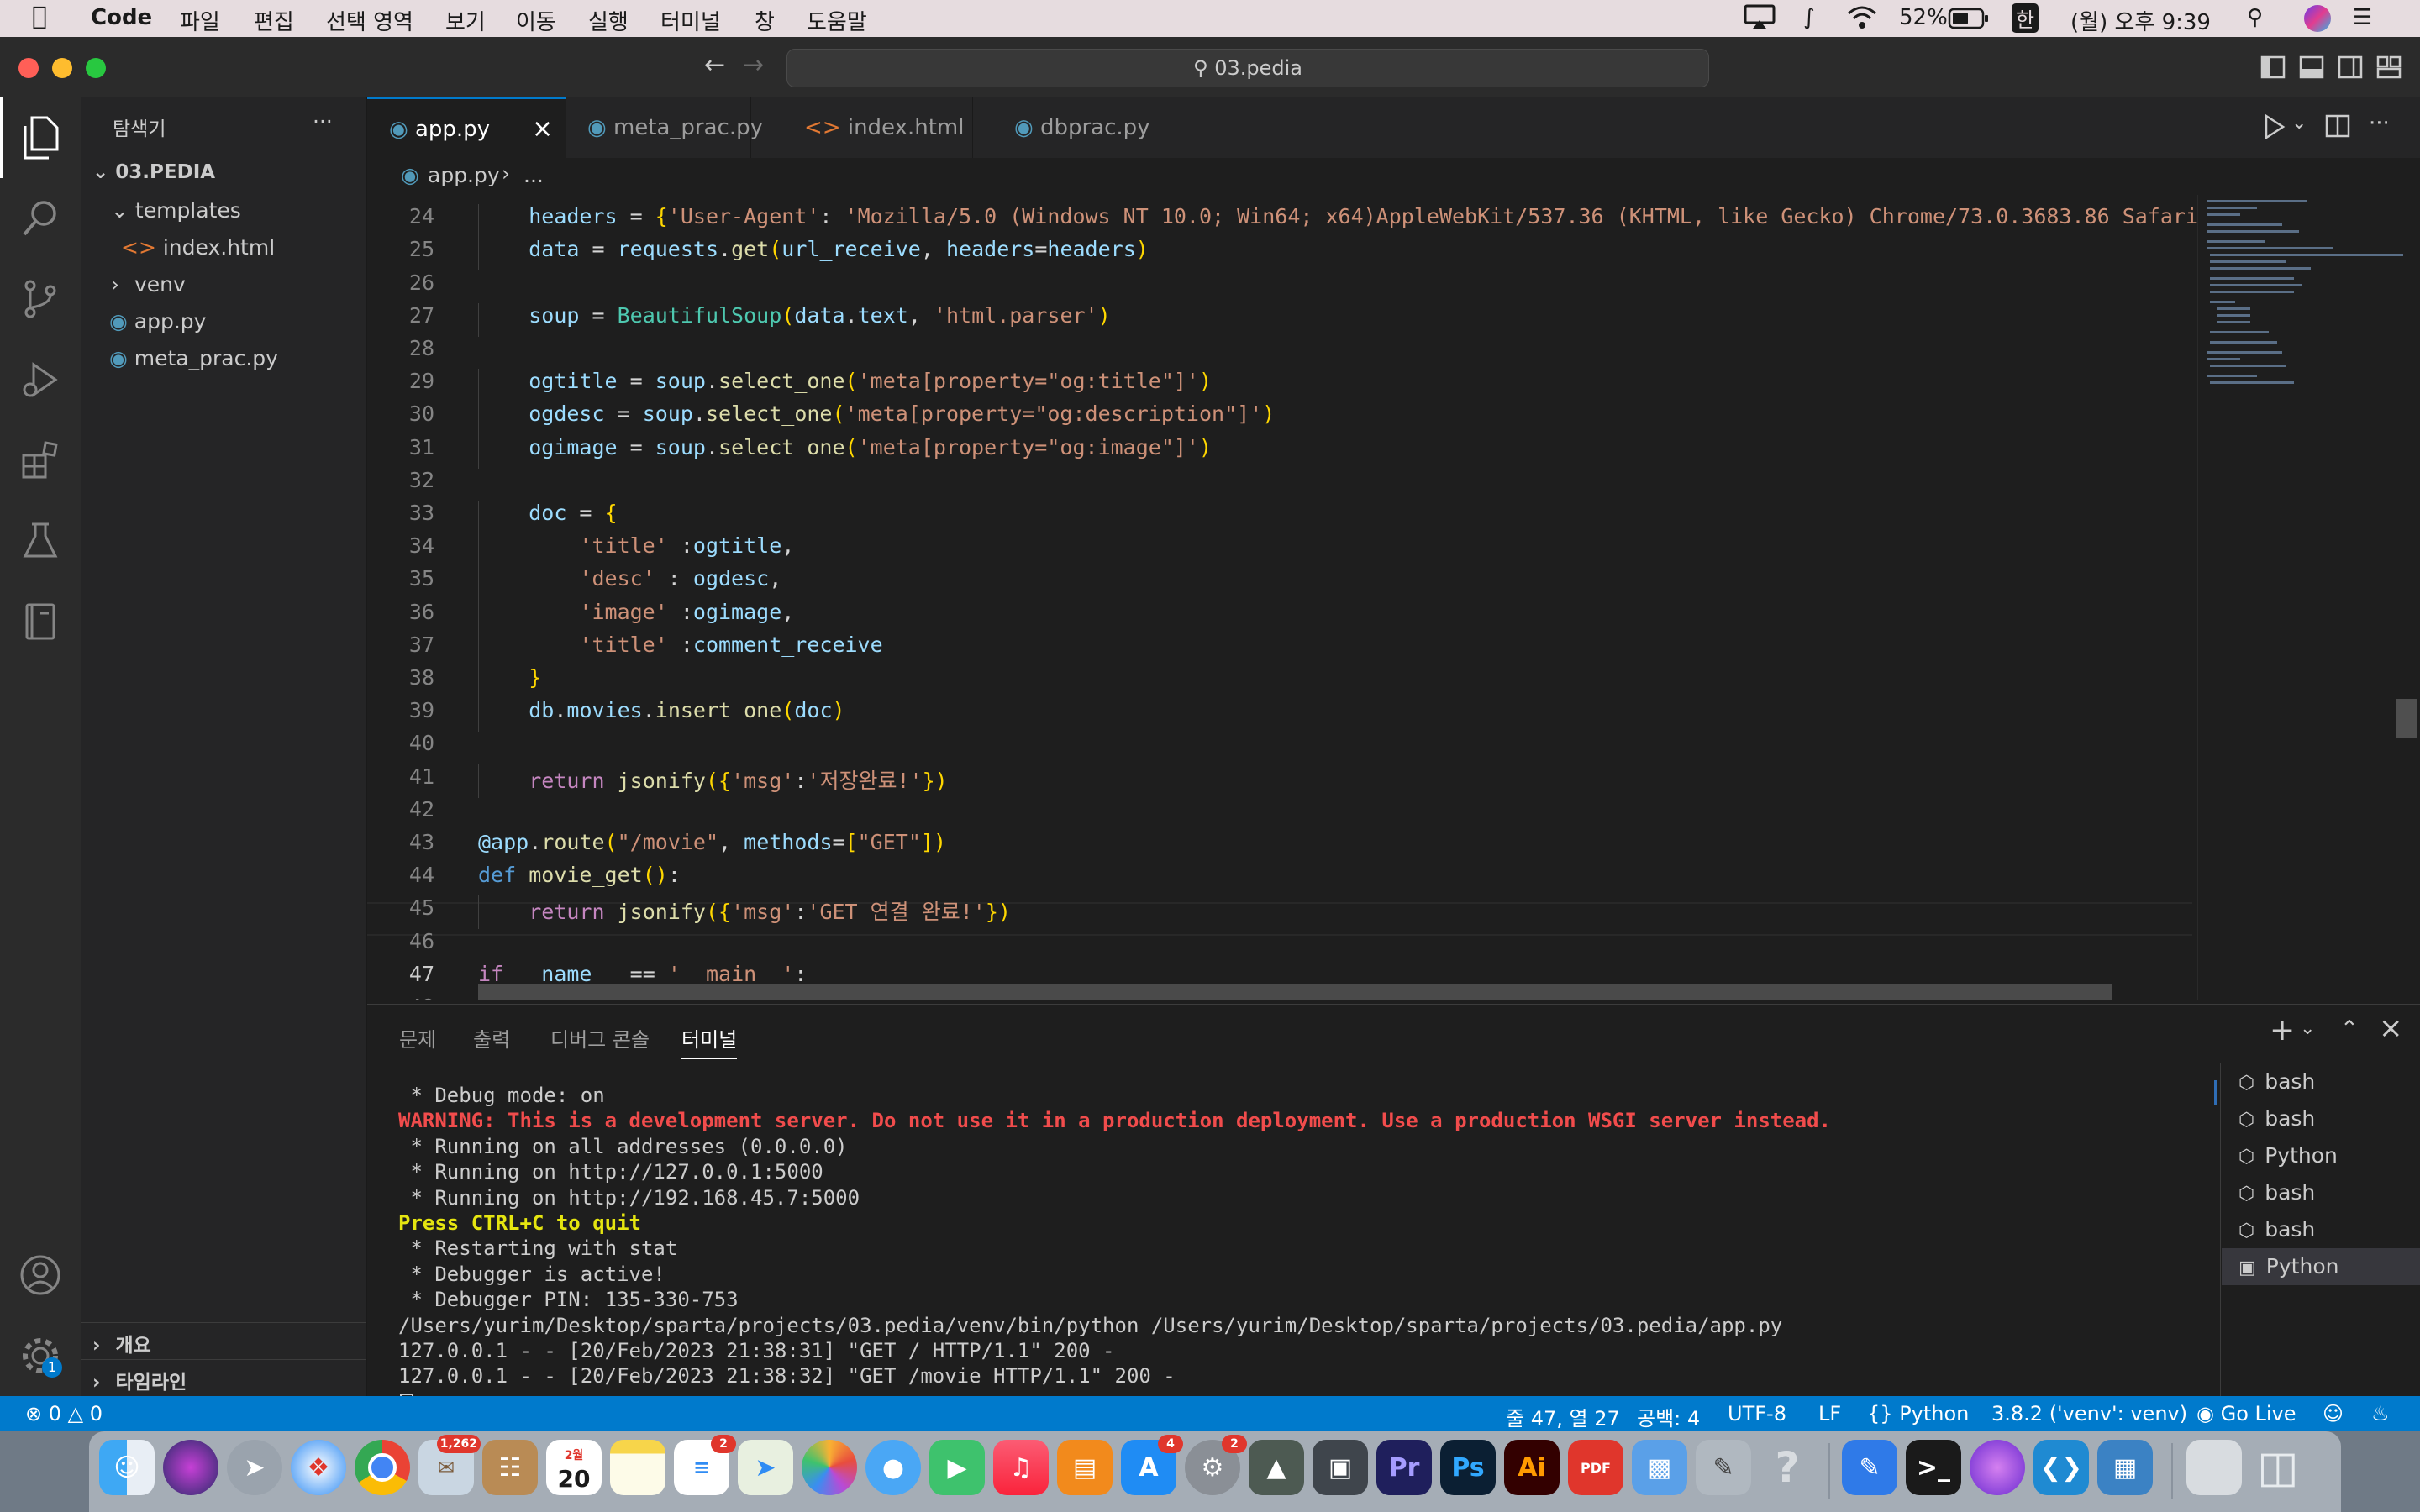  I want to click on menu-go: 이동, so click(536, 20).